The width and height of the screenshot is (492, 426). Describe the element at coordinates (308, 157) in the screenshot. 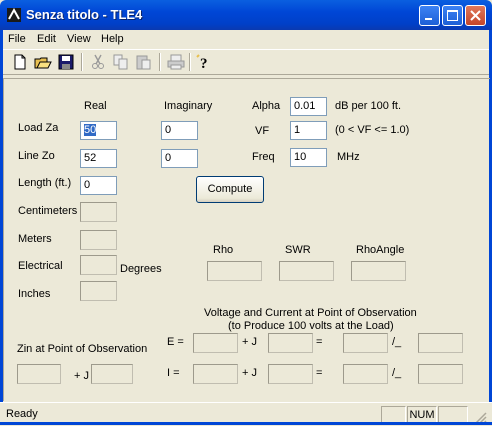

I see `freq-input: 10` at that location.